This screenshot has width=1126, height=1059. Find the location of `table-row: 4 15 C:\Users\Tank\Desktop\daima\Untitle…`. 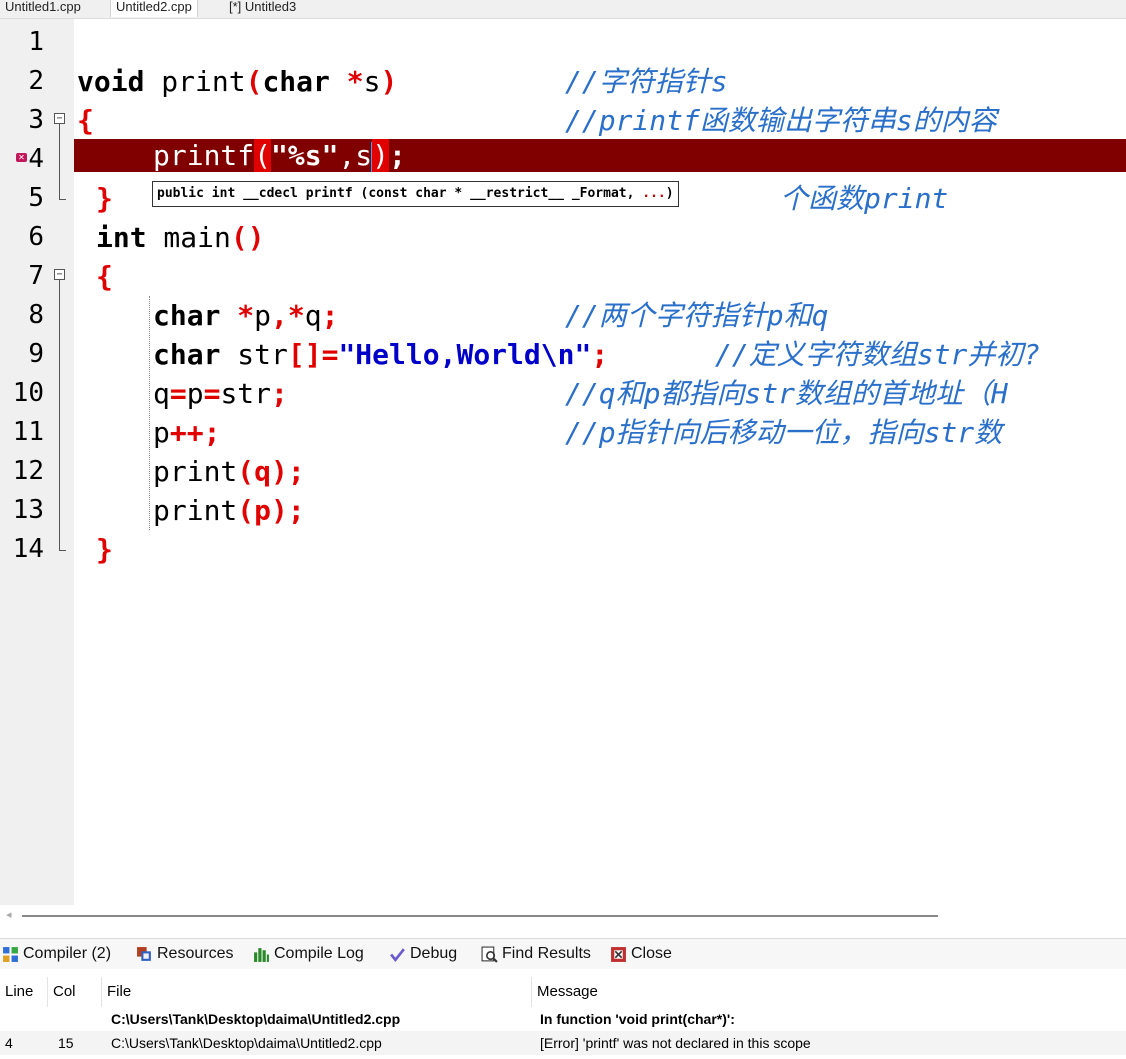

table-row: 4 15 C:\Users\Tank\Desktop\daima\Untitle… is located at coordinates (563, 1043).